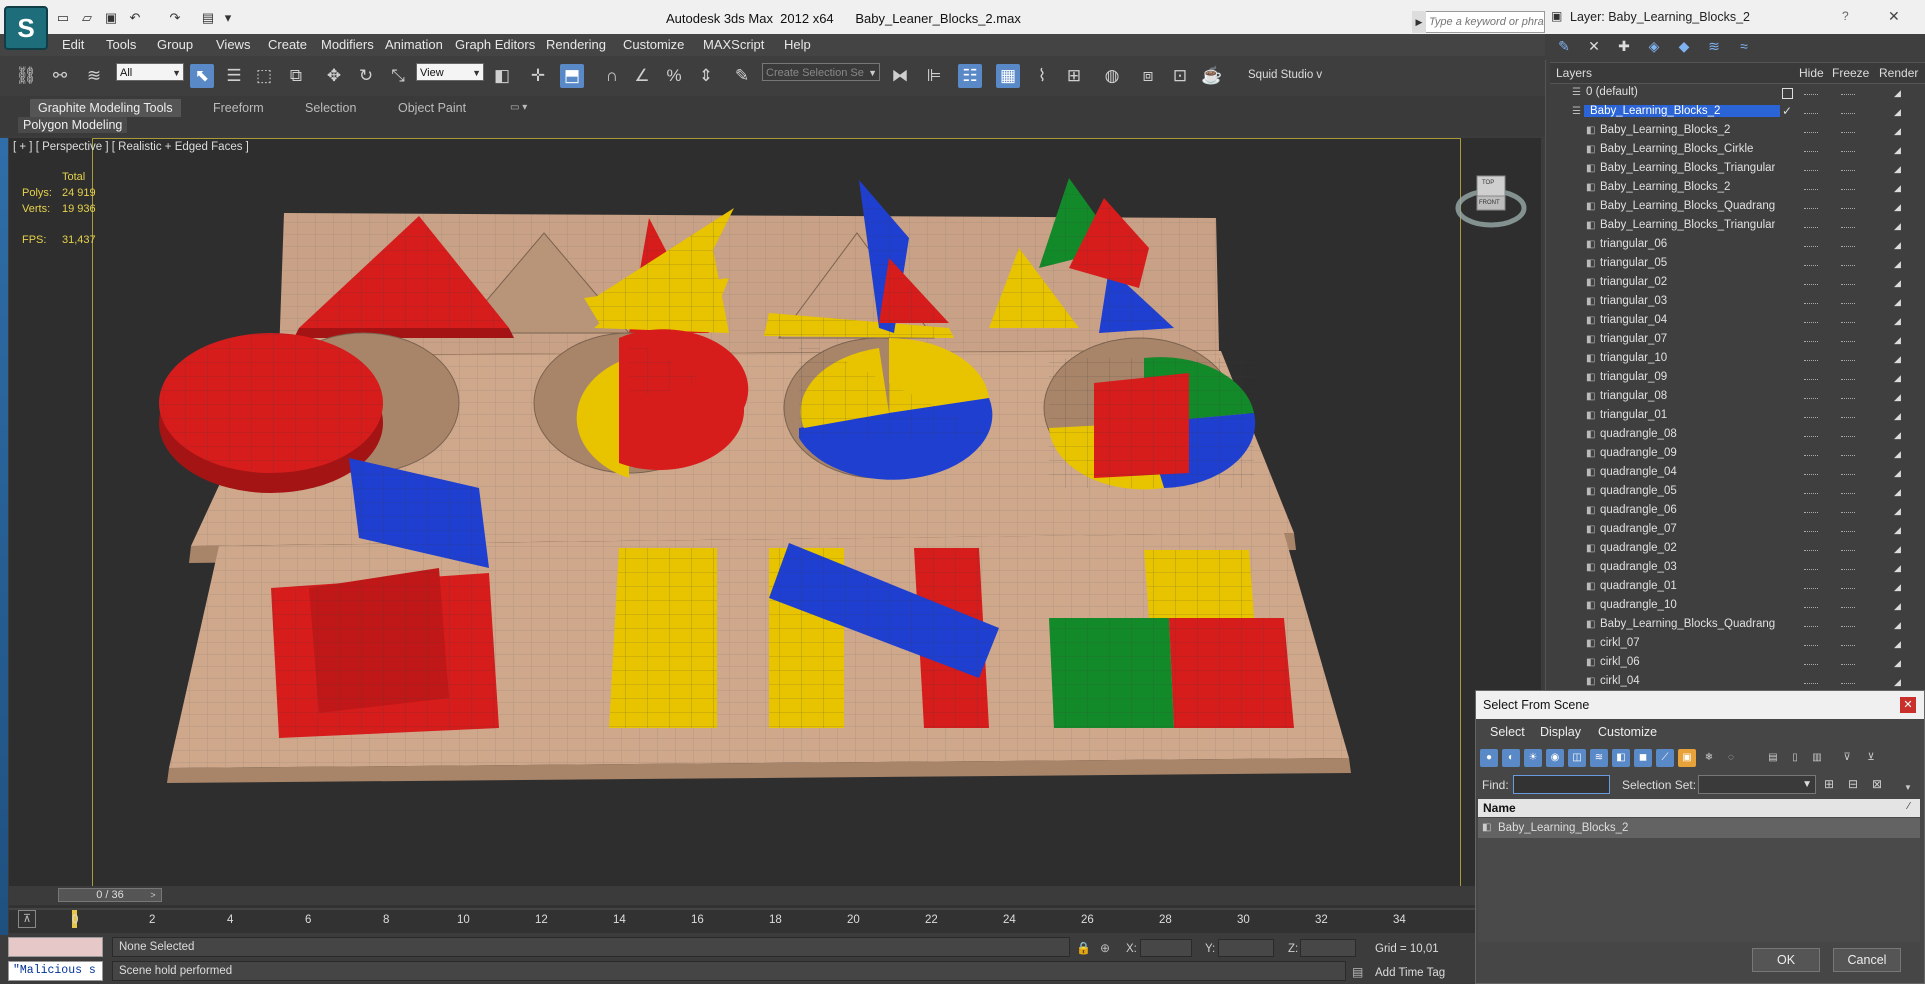  What do you see at coordinates (175, 18) in the screenshot?
I see `redo-icon: ↷` at bounding box center [175, 18].